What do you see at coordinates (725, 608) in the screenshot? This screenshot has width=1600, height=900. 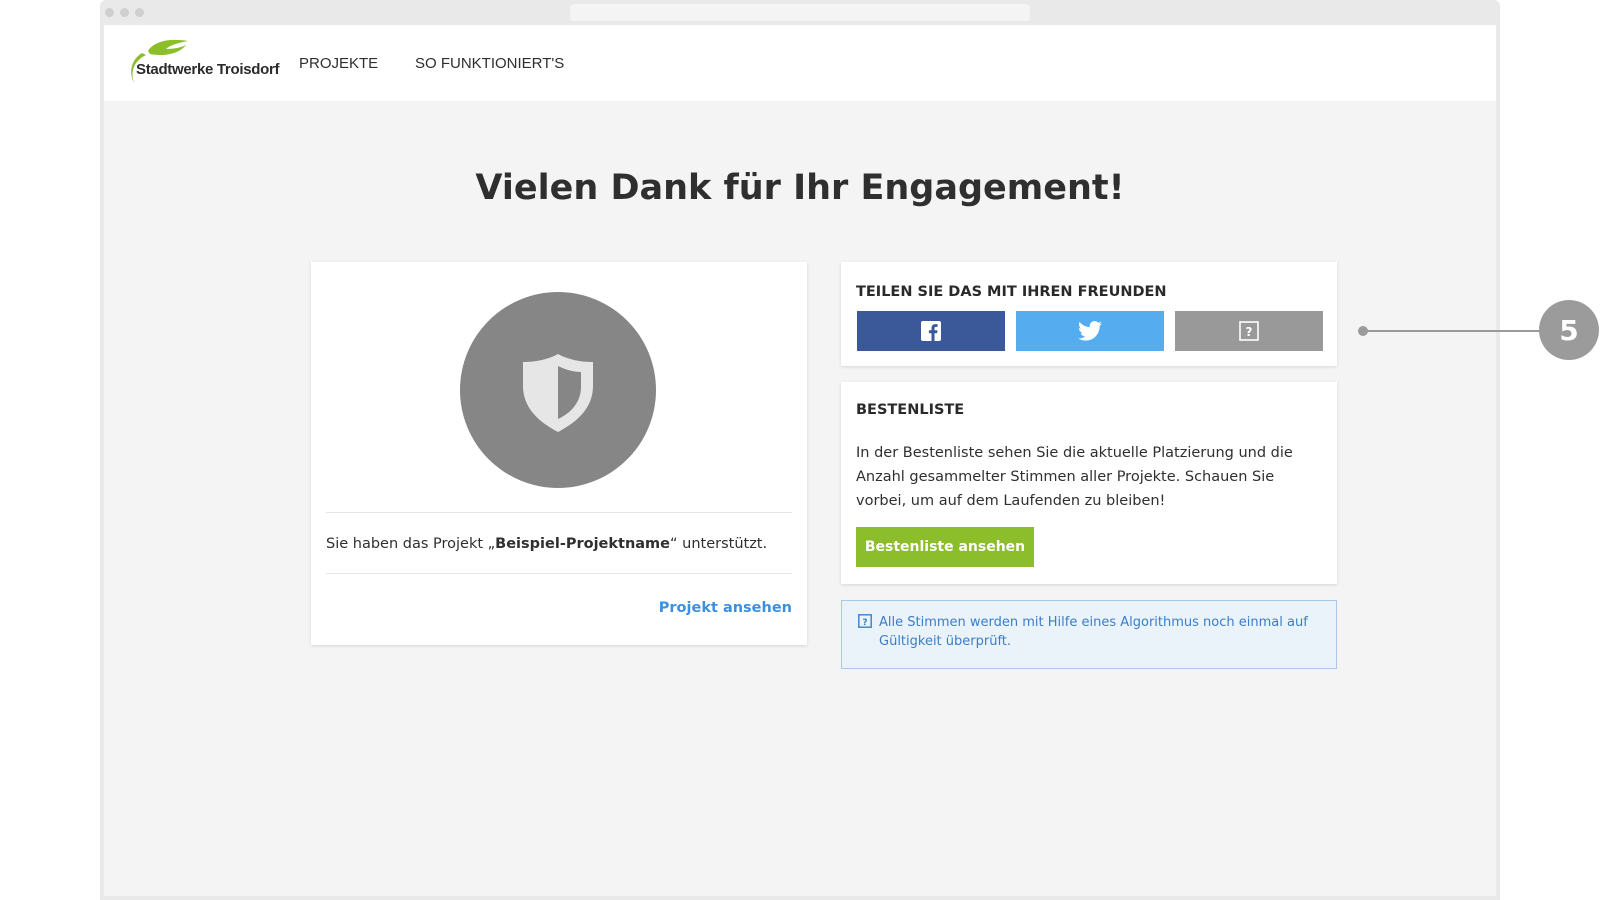 I see `view-project-link: Projekt ansehen` at bounding box center [725, 608].